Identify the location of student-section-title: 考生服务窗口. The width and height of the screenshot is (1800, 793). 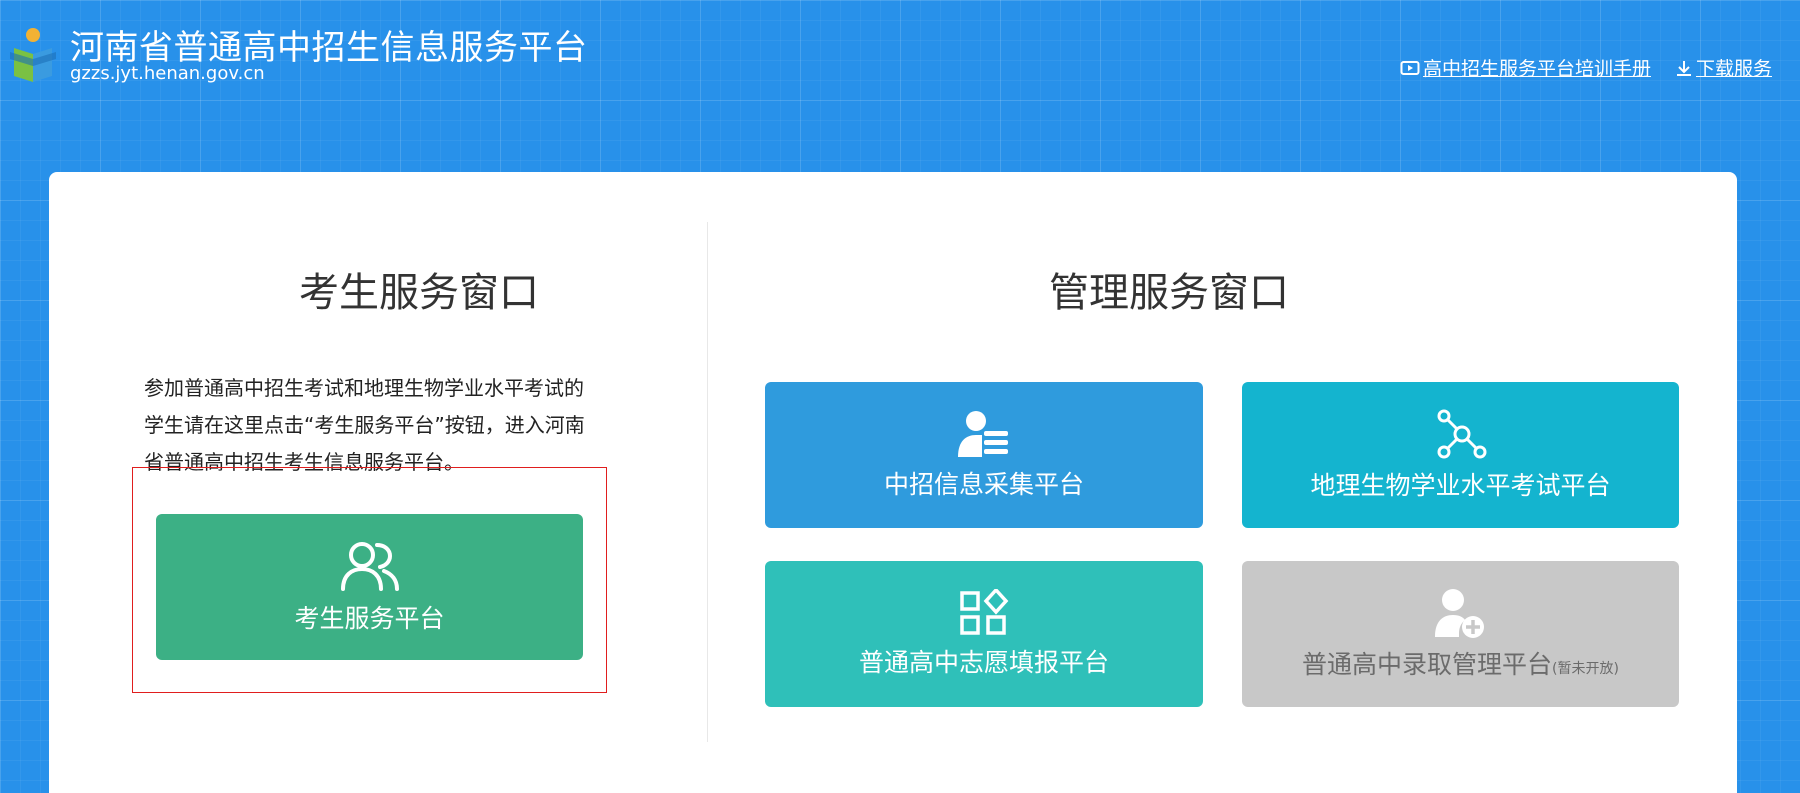
(419, 293).